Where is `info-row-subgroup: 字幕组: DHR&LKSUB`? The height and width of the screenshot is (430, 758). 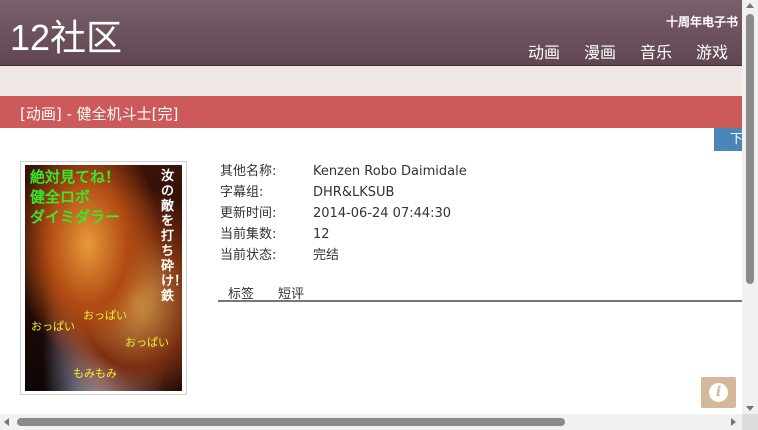 info-row-subgroup: 字幕组: DHR&LKSUB is located at coordinates (343, 195).